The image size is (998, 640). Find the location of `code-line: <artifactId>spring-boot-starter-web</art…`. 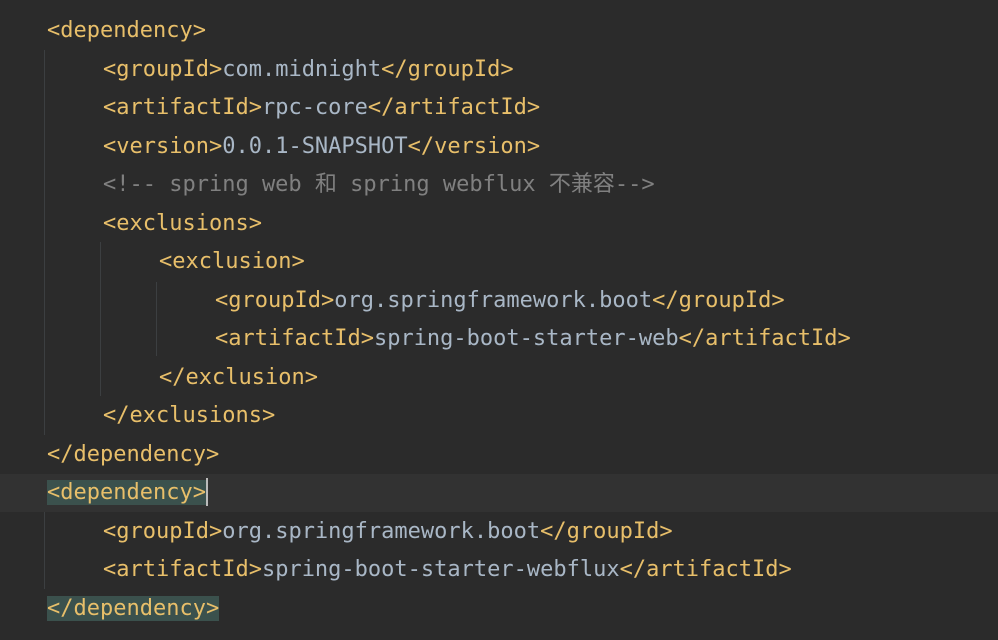

code-line: <artifactId>spring-boot-starter-web</art… is located at coordinates (499, 339).